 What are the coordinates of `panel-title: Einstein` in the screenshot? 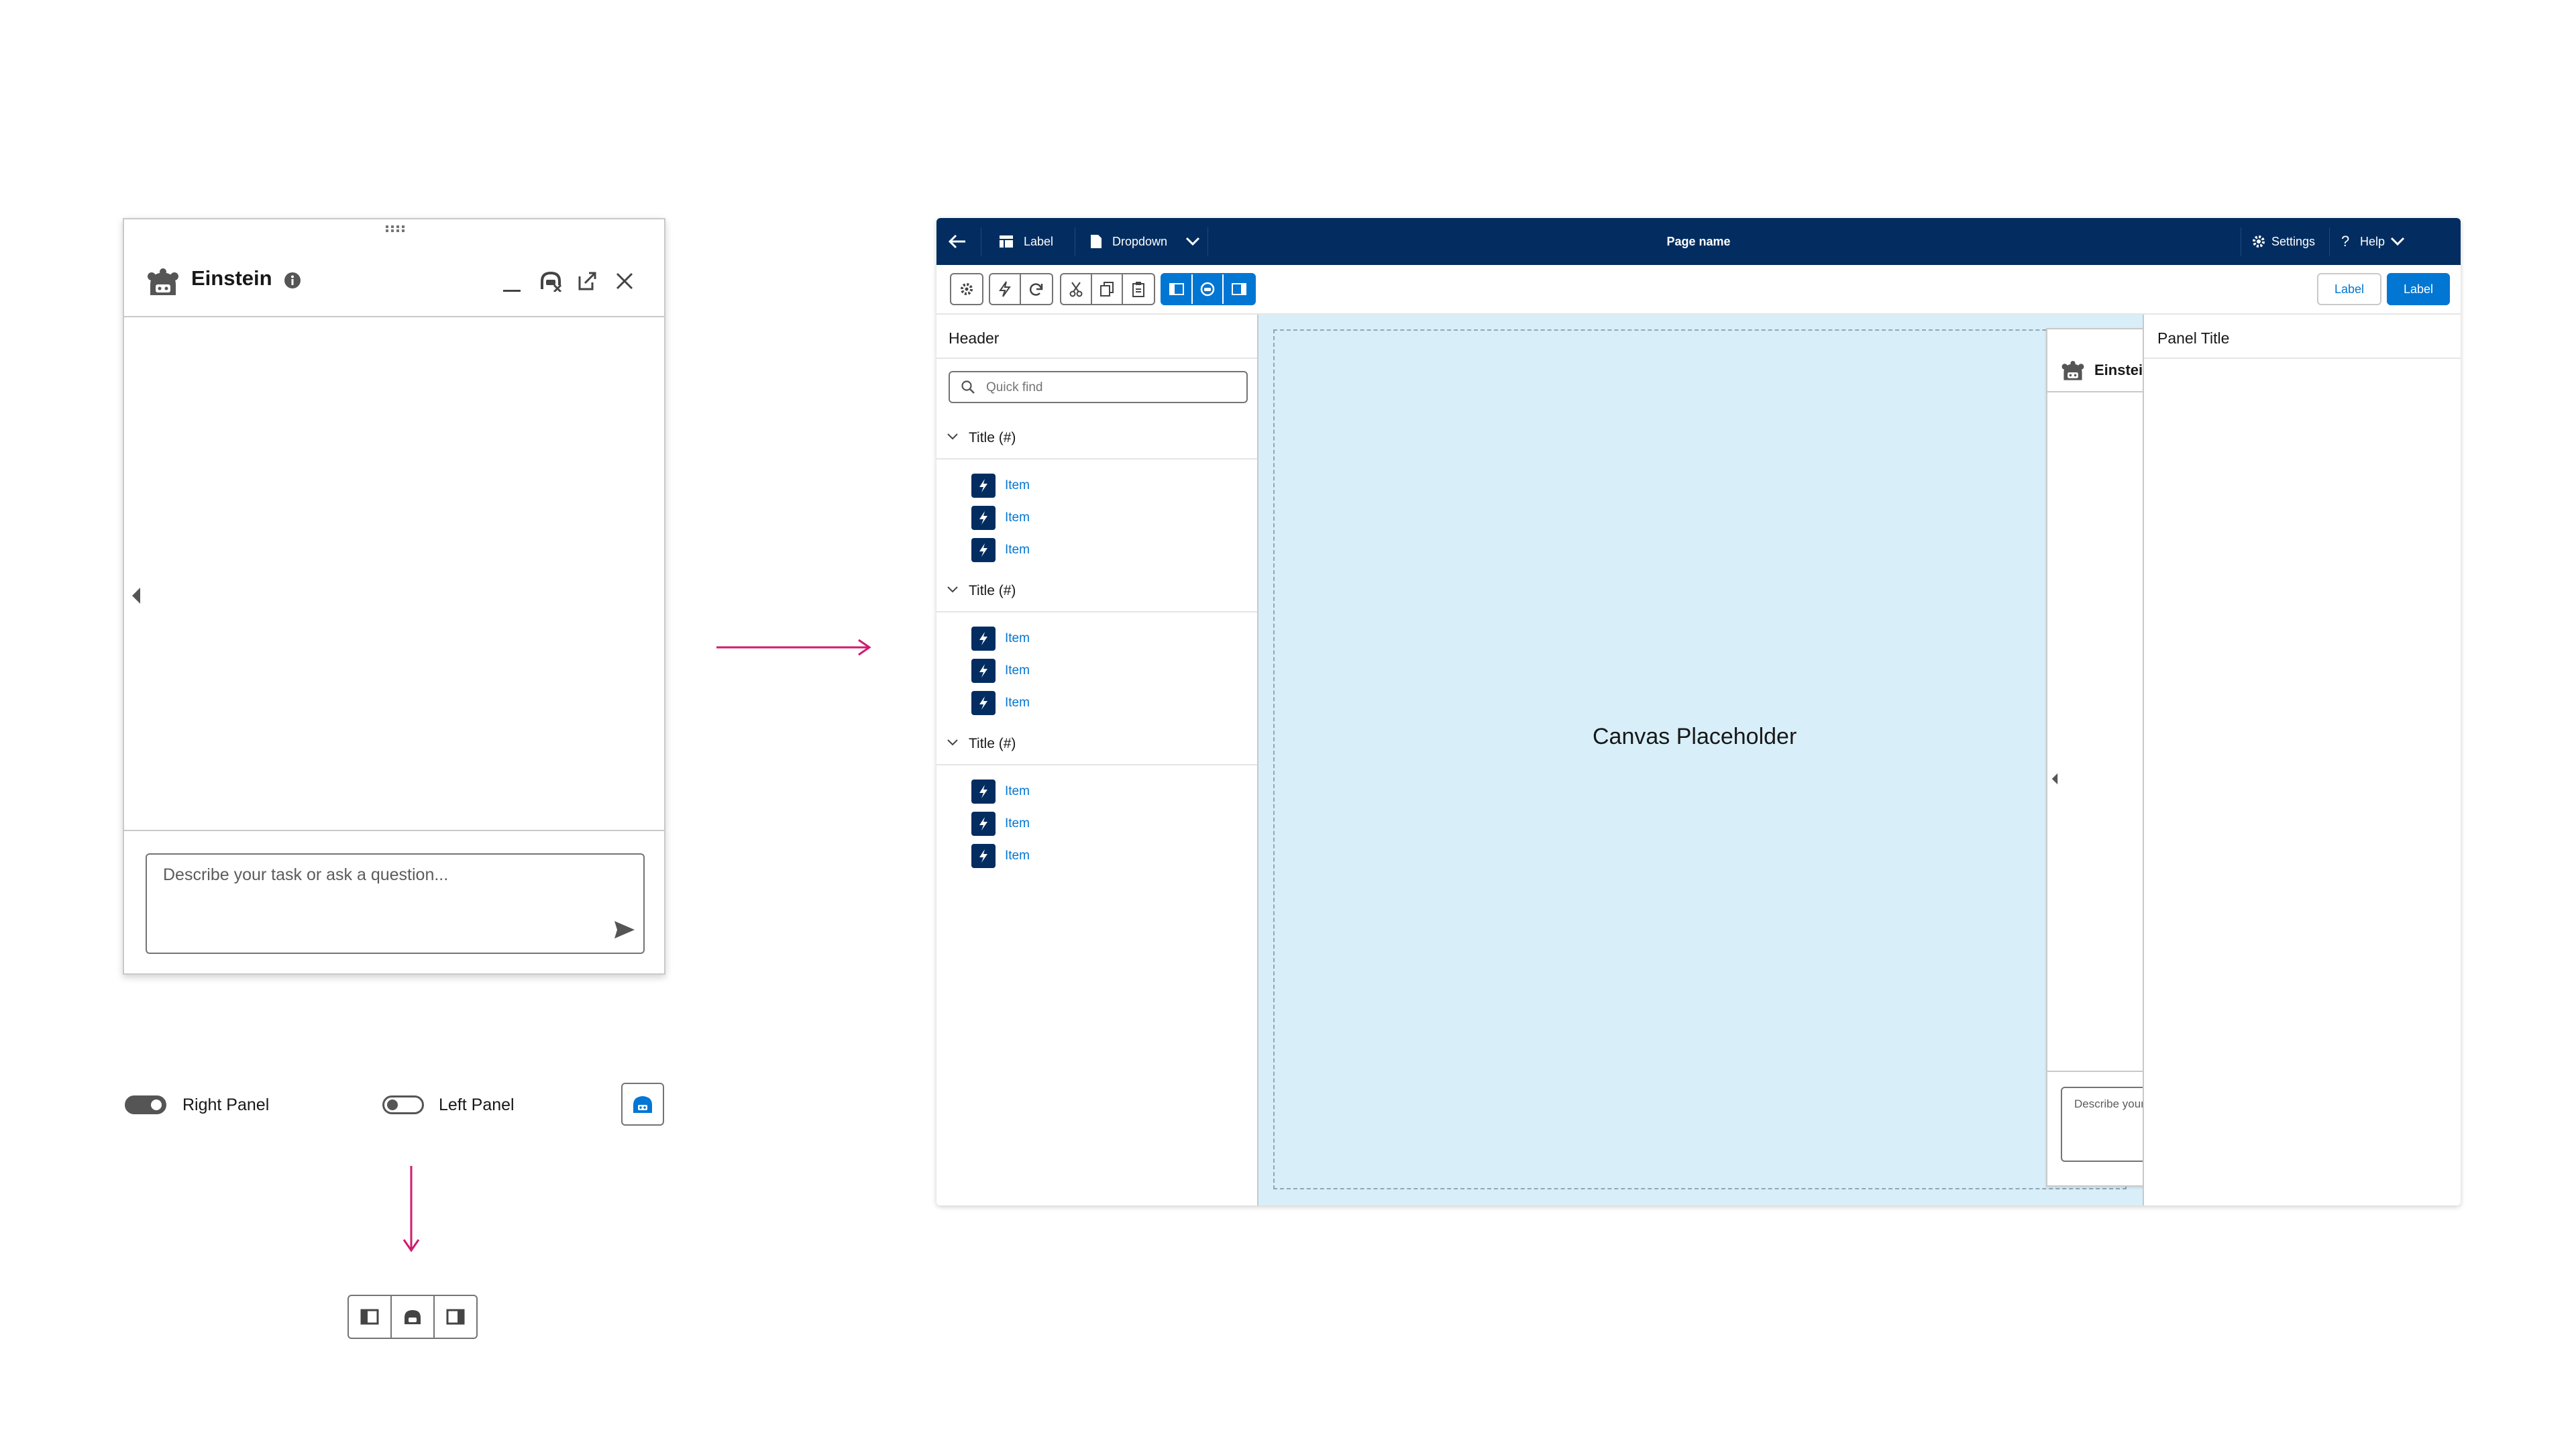 It's located at (231, 278).